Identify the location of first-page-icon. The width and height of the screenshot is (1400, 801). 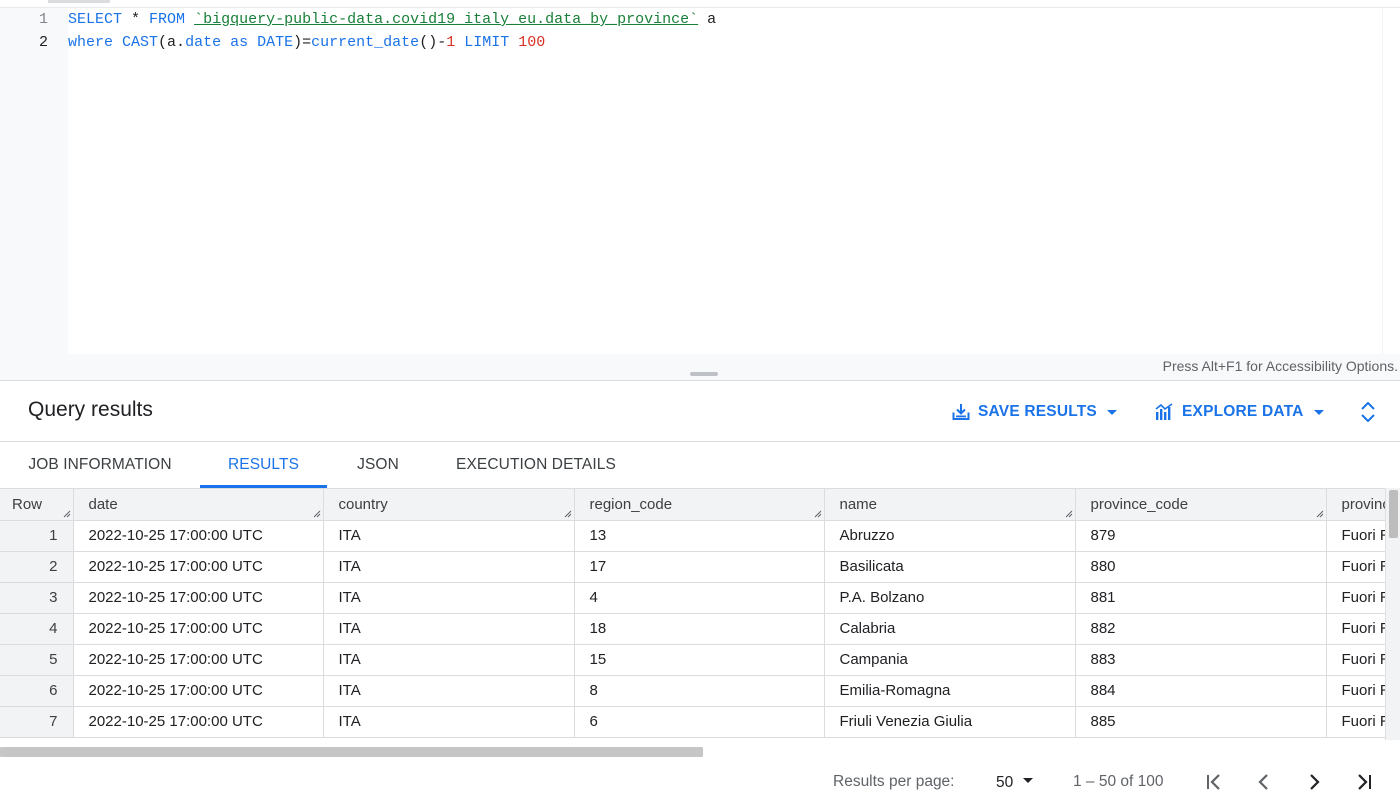
(1214, 782).